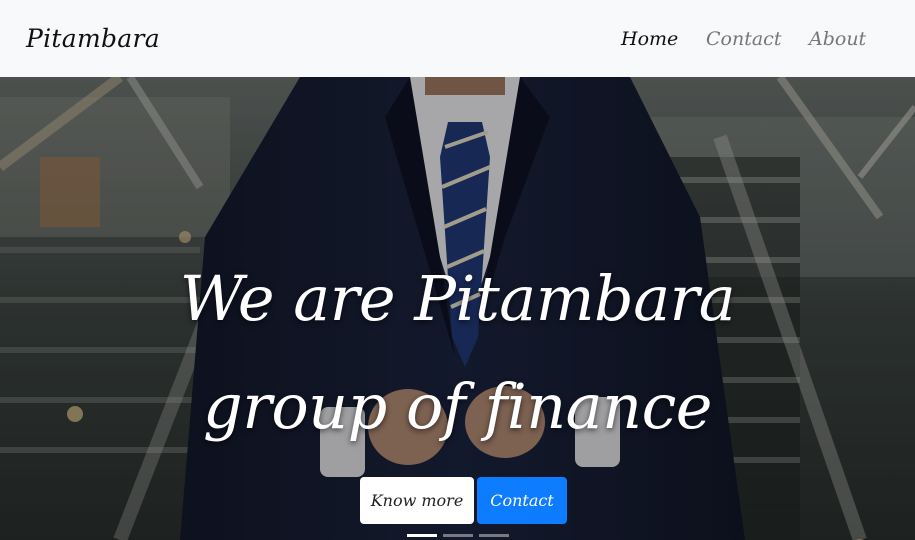  I want to click on brand-logo: Pitambara, so click(93, 38).